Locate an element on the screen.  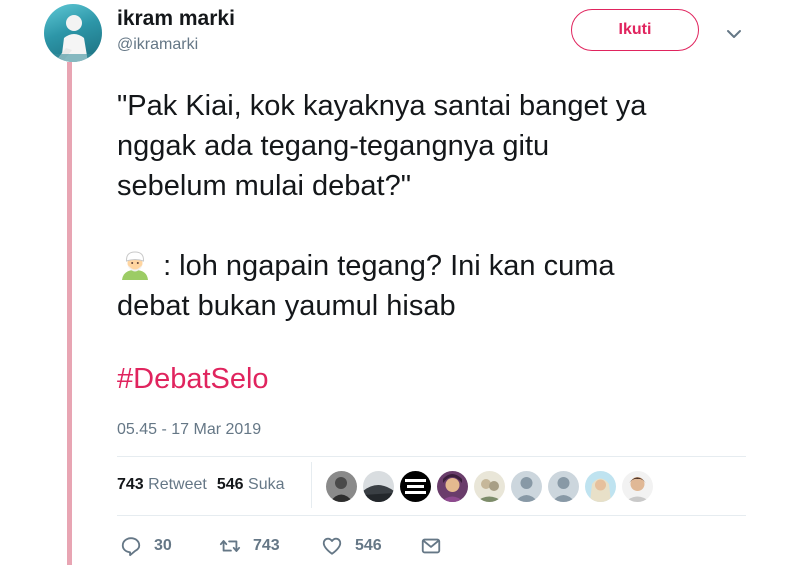
like-count: 546 is located at coordinates (368, 545).